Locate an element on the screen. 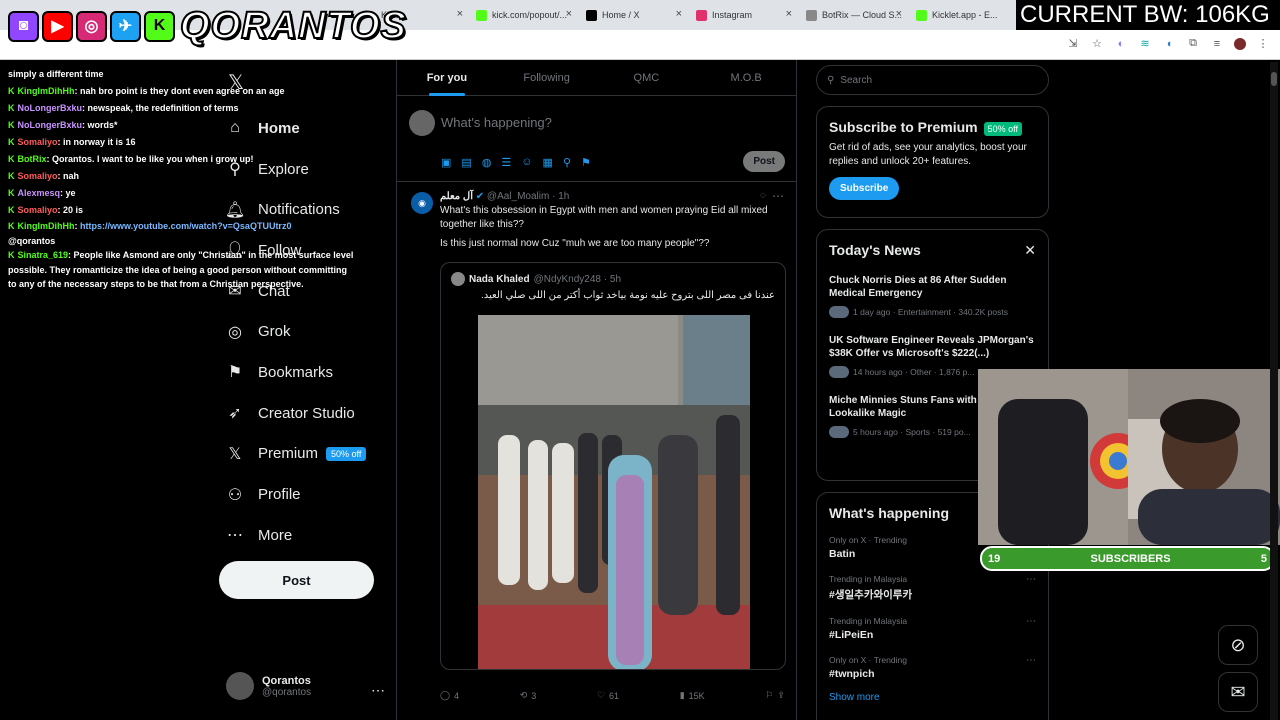 The height and width of the screenshot is (720, 1280). botrix-favicon-icon is located at coordinates (811, 15).